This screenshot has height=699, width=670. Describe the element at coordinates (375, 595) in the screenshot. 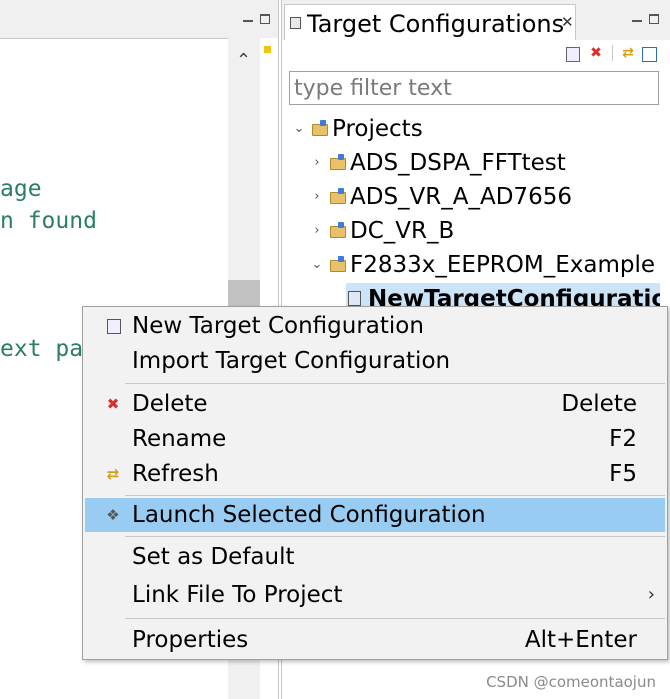

I see `menu-item-link-file-to-project: Link File To Project ›` at that location.